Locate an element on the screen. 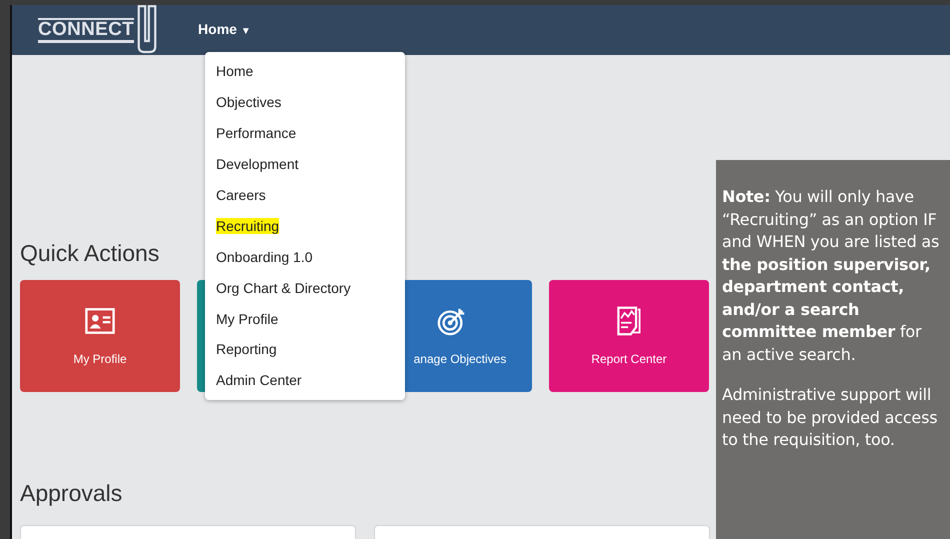  action-tile: My Profile is located at coordinates (100, 336).